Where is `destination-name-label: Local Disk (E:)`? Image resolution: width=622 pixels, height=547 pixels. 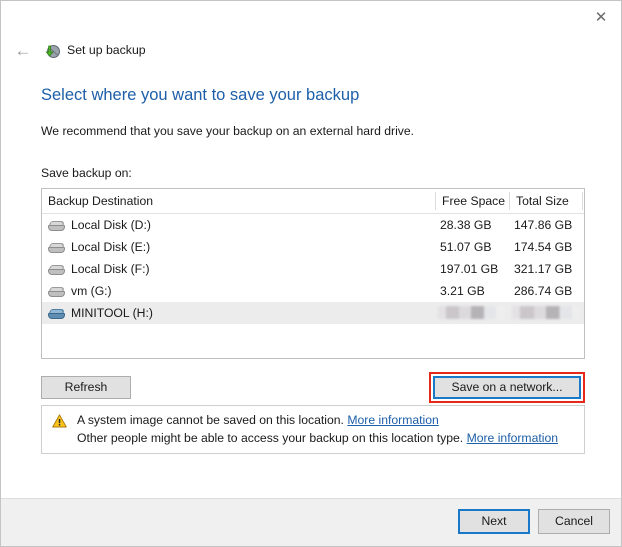
destination-name-label: Local Disk (E:) is located at coordinates (111, 247).